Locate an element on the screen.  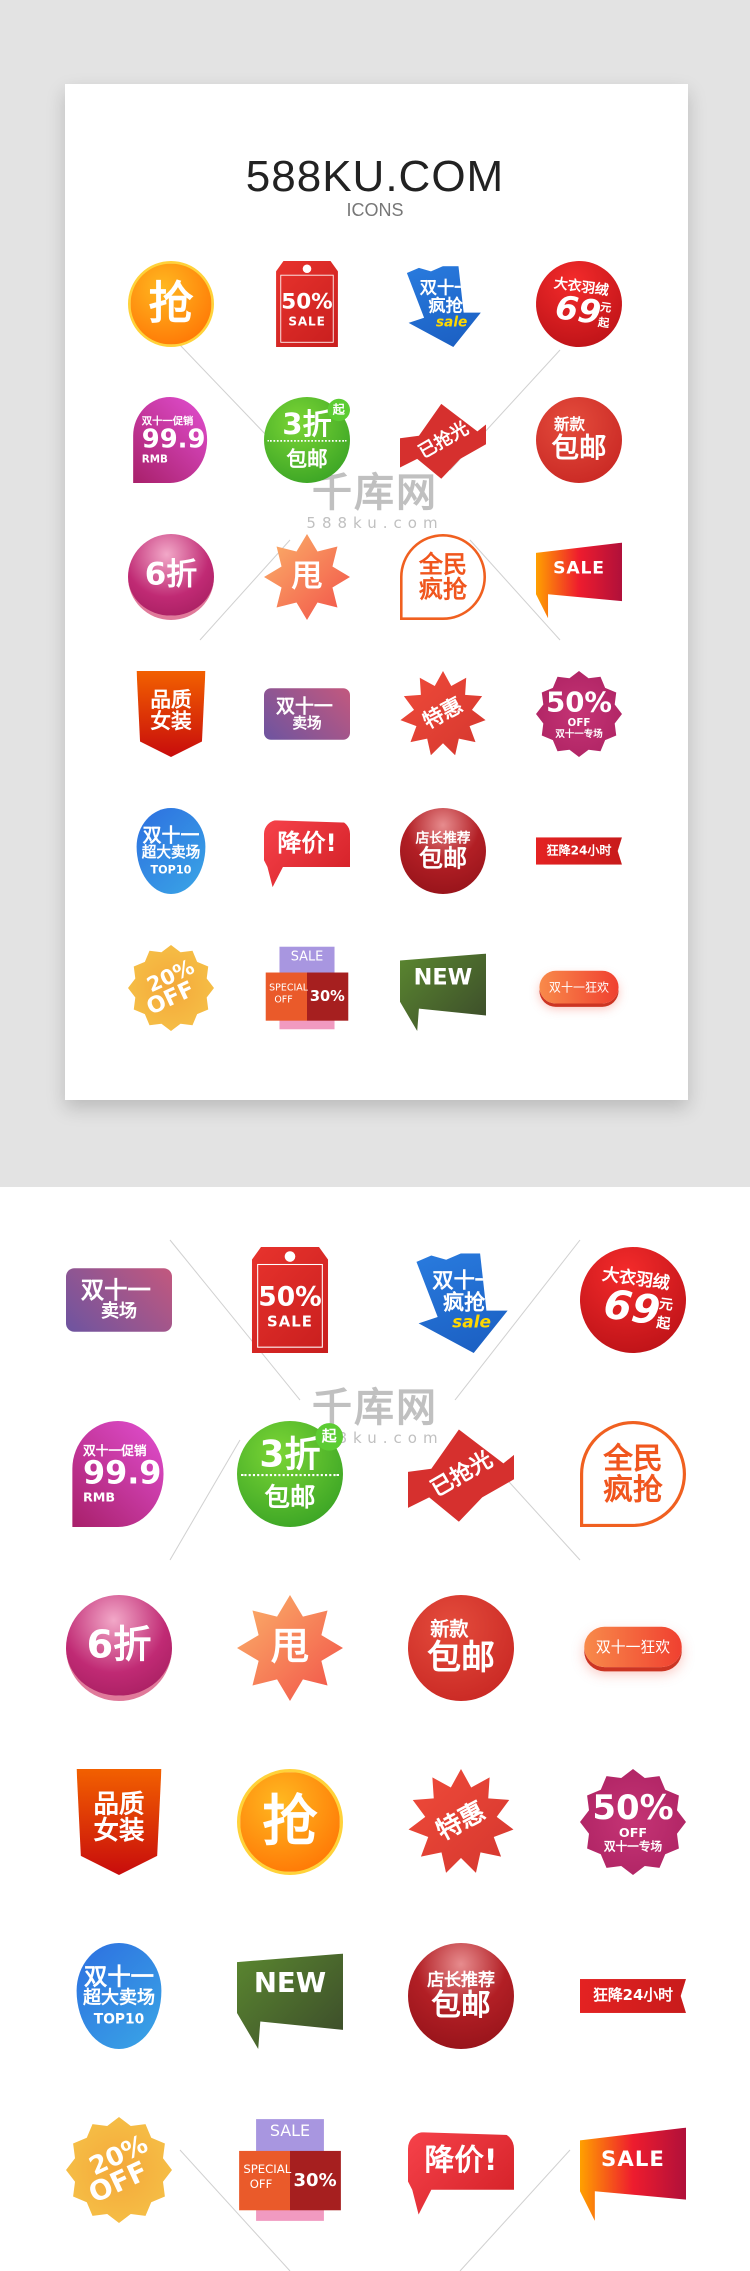
maichang-shape: 双十一 卖场 is located at coordinates (307, 714).